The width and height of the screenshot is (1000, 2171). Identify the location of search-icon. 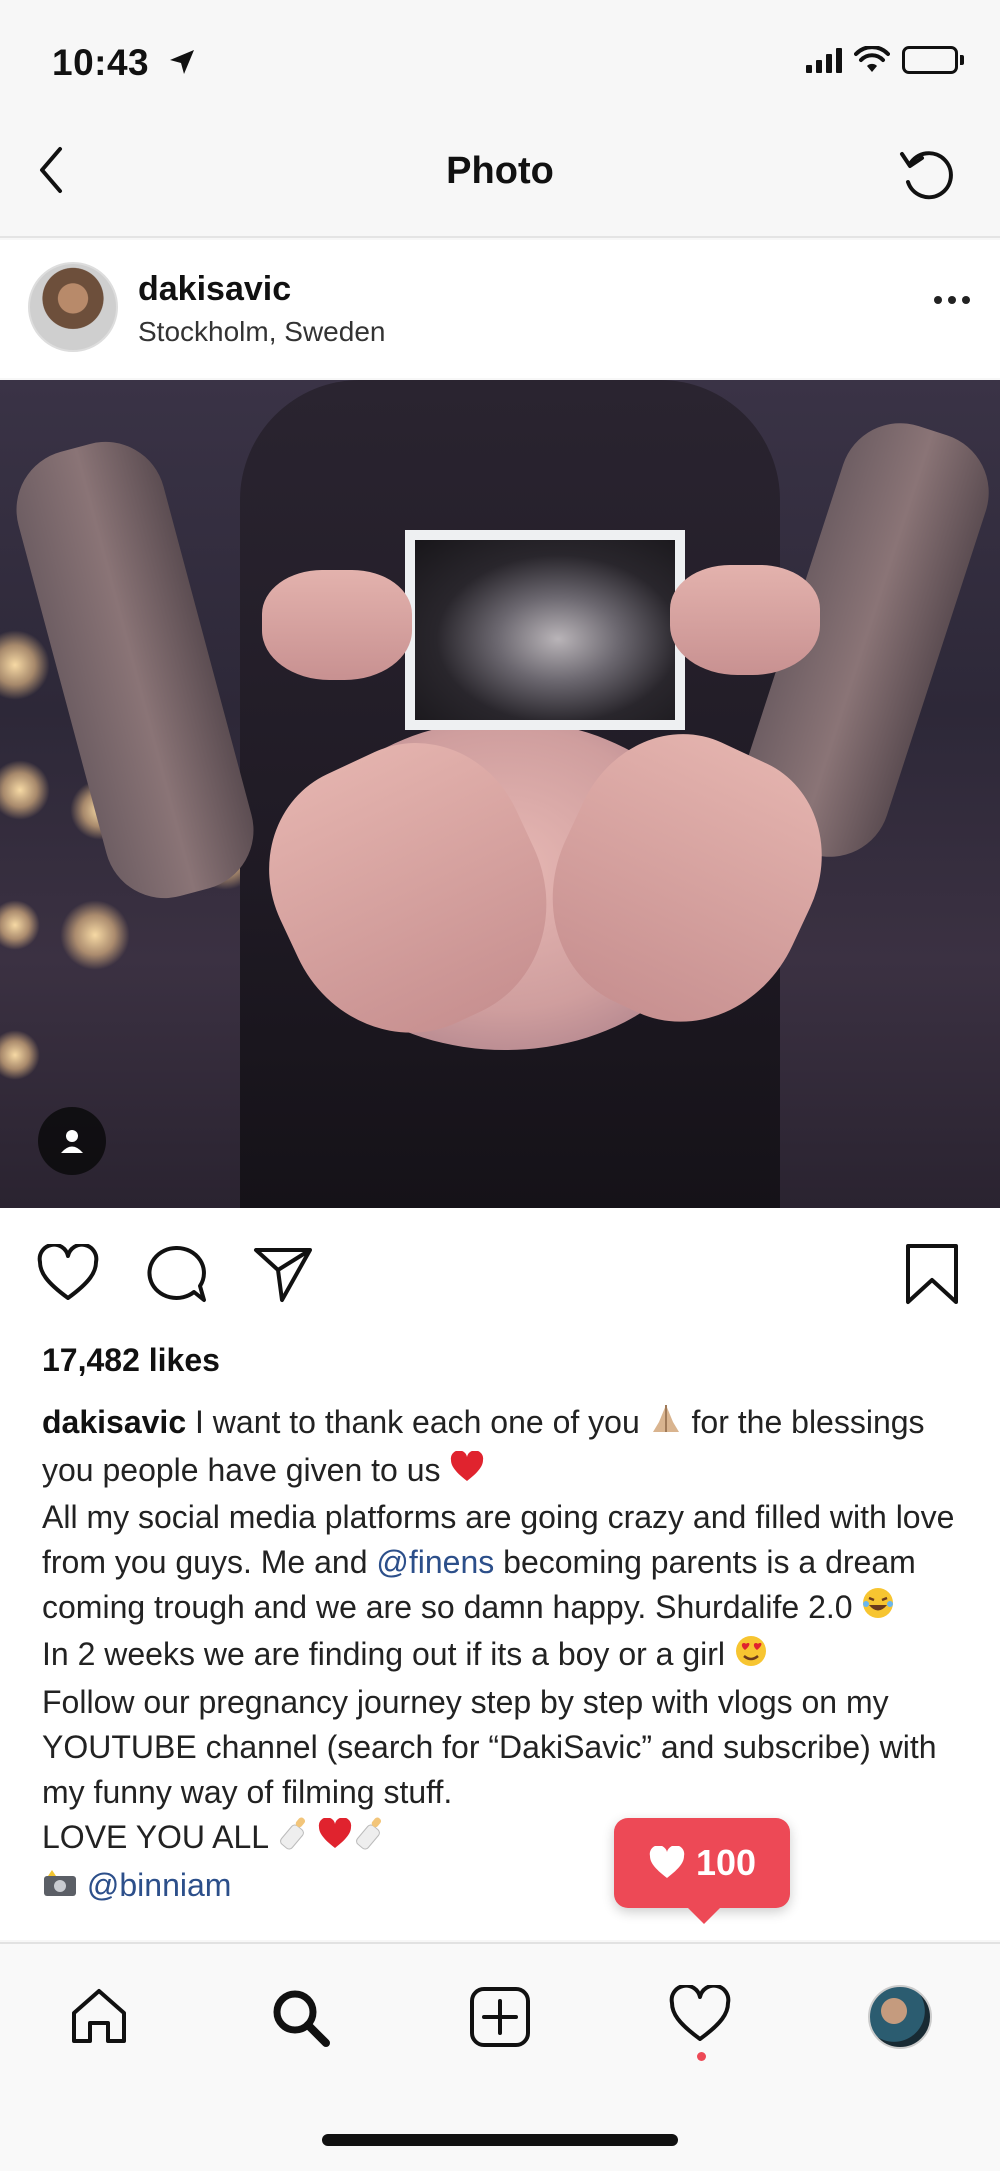
(301, 2018).